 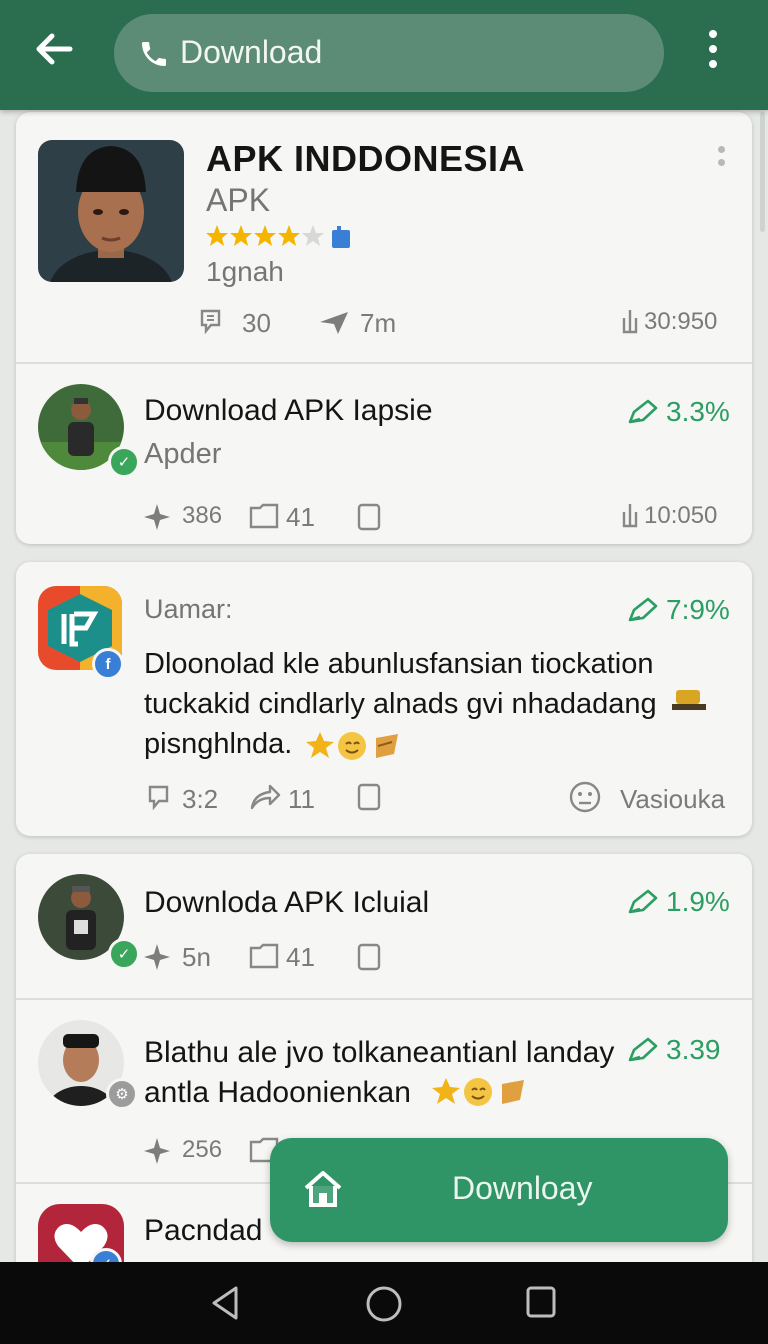 What do you see at coordinates (202, 515) in the screenshot?
I see `stat-a: 386` at bounding box center [202, 515].